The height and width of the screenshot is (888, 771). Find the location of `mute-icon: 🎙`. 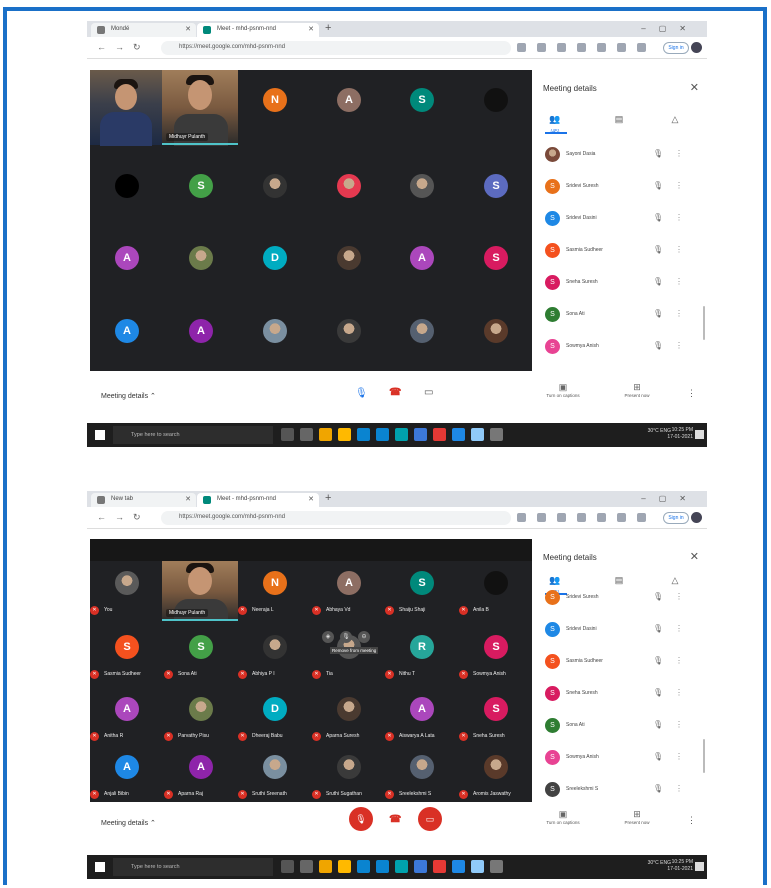

mute-icon: 🎙 is located at coordinates (346, 637).